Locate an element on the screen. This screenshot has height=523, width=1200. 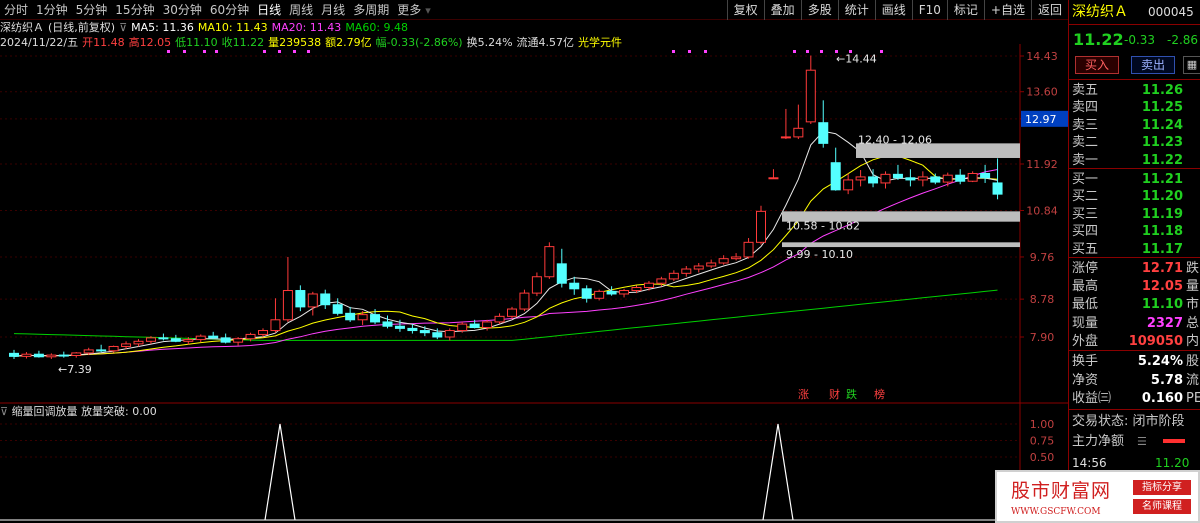
grid-icon: ▦ is located at coordinates (1191, 65).